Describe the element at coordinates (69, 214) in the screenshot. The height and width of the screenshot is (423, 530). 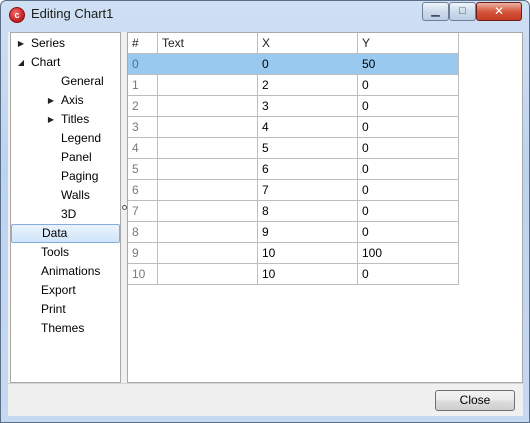
I see `tree-item-label: 3D` at that location.